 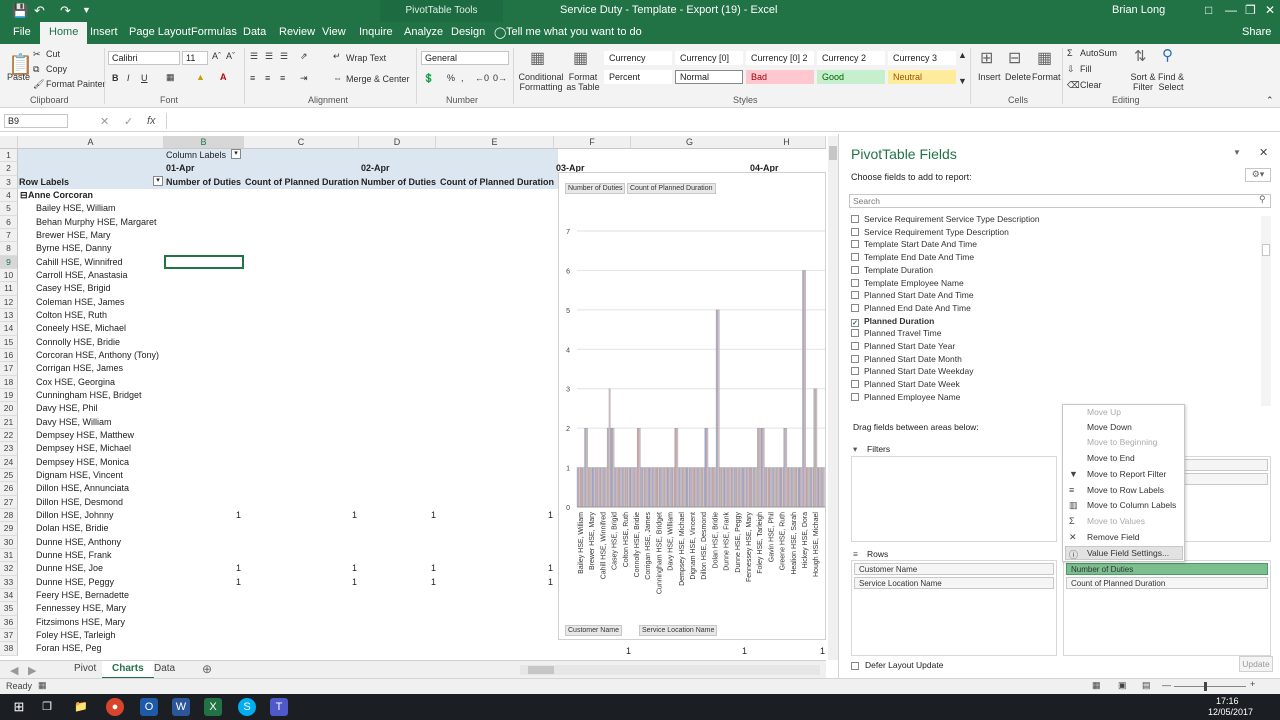 I want to click on service-location-field-button: Service Location Name, so click(x=678, y=630).